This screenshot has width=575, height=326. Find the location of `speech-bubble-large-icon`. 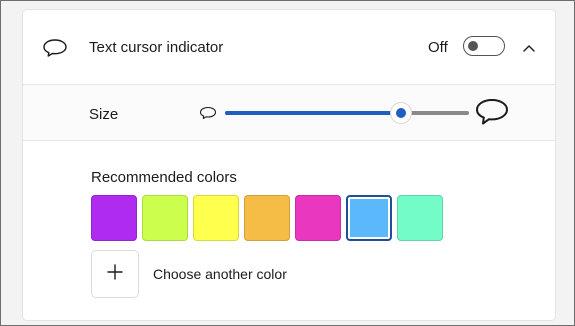

speech-bubble-large-icon is located at coordinates (492, 114).